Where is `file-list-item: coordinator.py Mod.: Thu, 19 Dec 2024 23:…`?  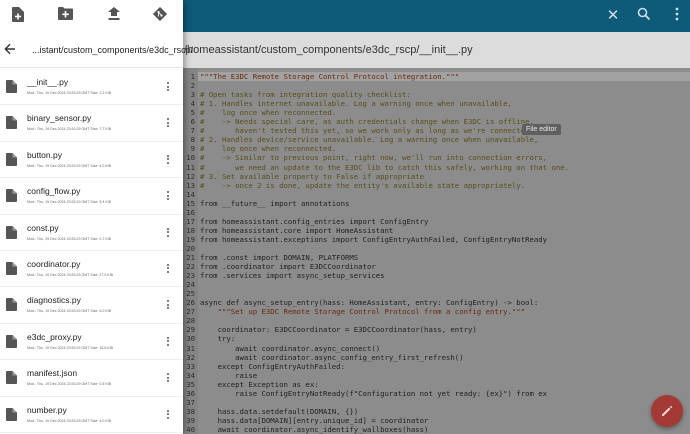 file-list-item: coordinator.py Mod.: Thu, 19 Dec 2024 23:… is located at coordinates (91, 269).